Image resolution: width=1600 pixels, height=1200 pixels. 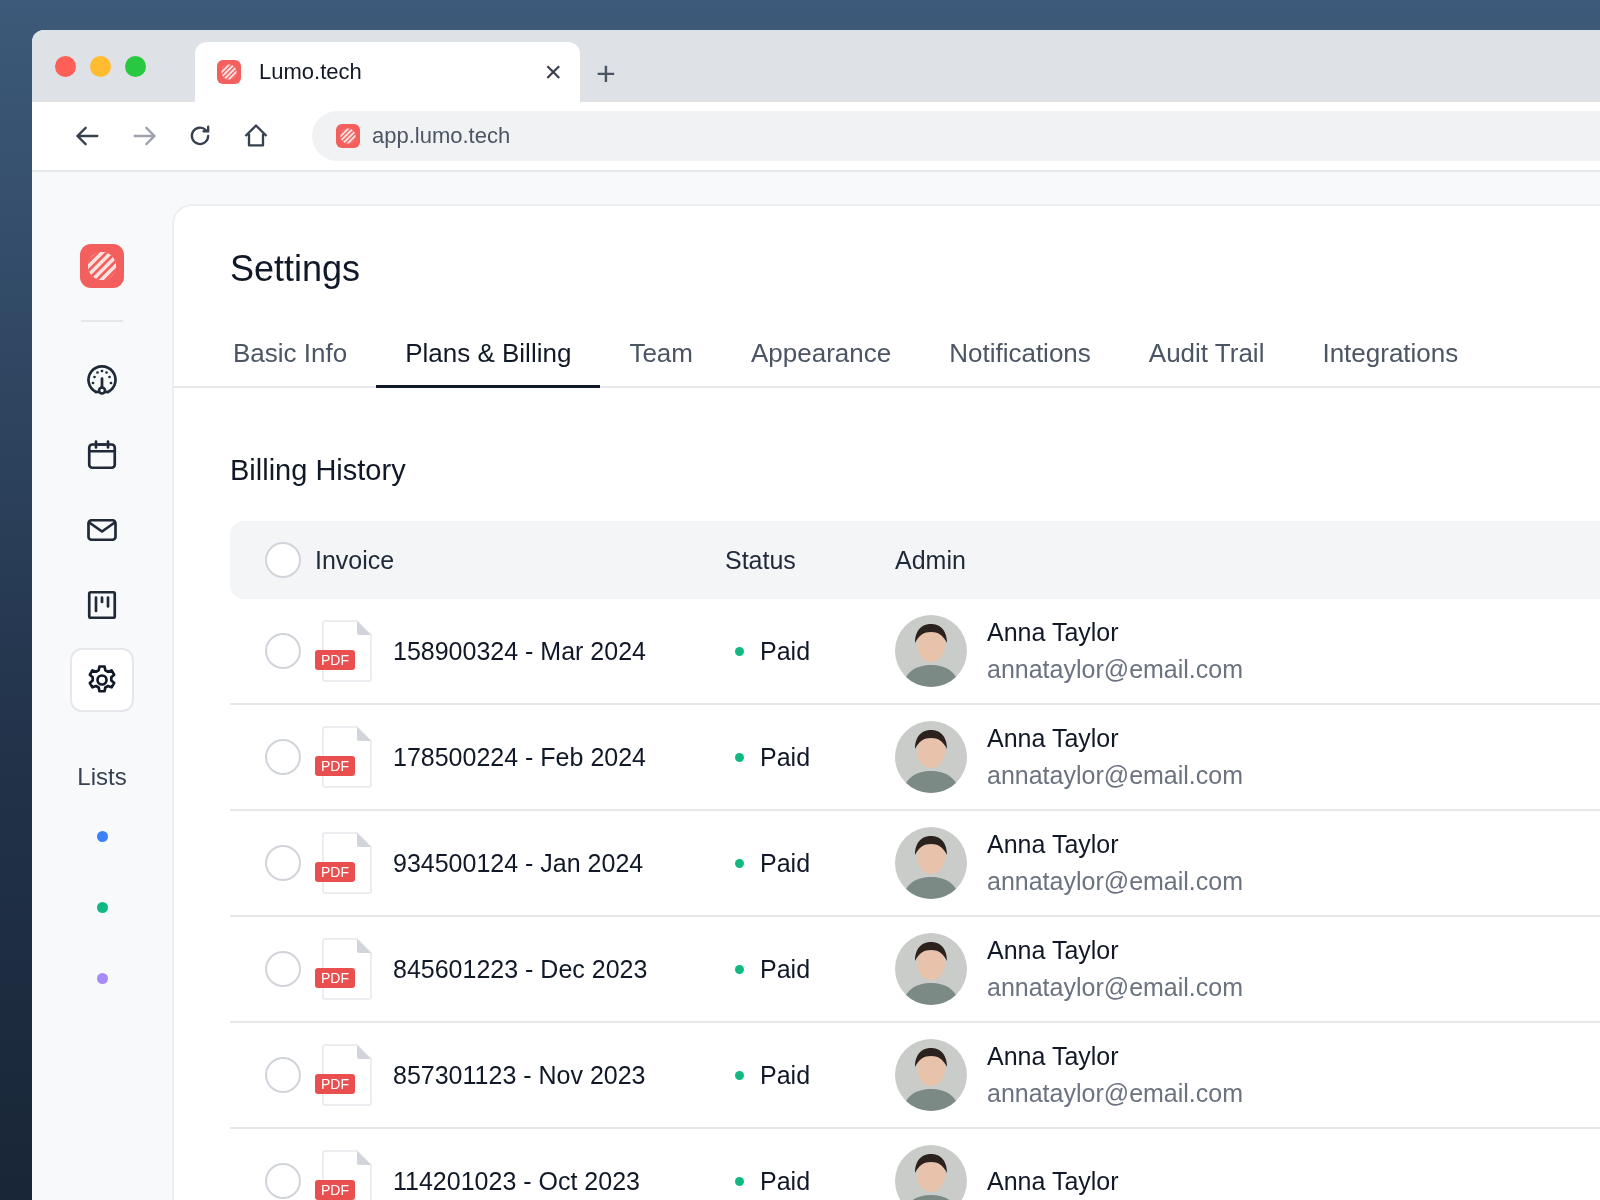 What do you see at coordinates (135, 66) in the screenshot?
I see `maximize-window-button` at bounding box center [135, 66].